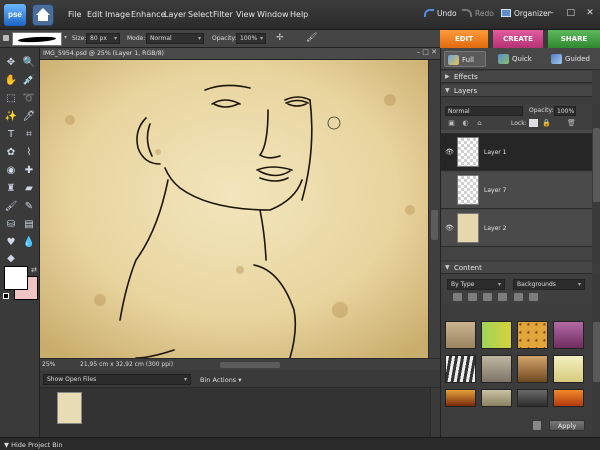  What do you see at coordinates (440, 13) in the screenshot?
I see `undo-button: Undo` at bounding box center [440, 13].